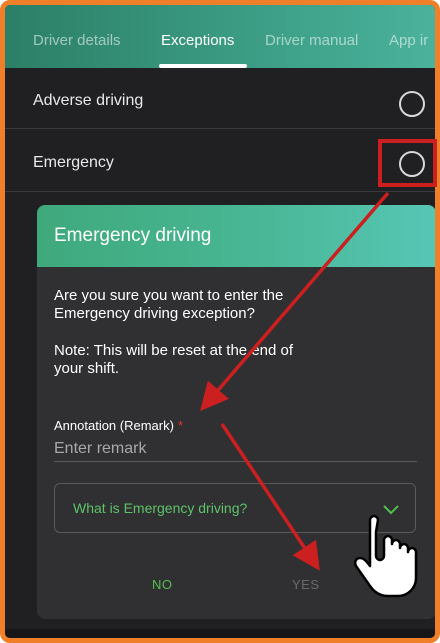  What do you see at coordinates (311, 40) in the screenshot?
I see `tab-driver-manual: Driver manual` at bounding box center [311, 40].